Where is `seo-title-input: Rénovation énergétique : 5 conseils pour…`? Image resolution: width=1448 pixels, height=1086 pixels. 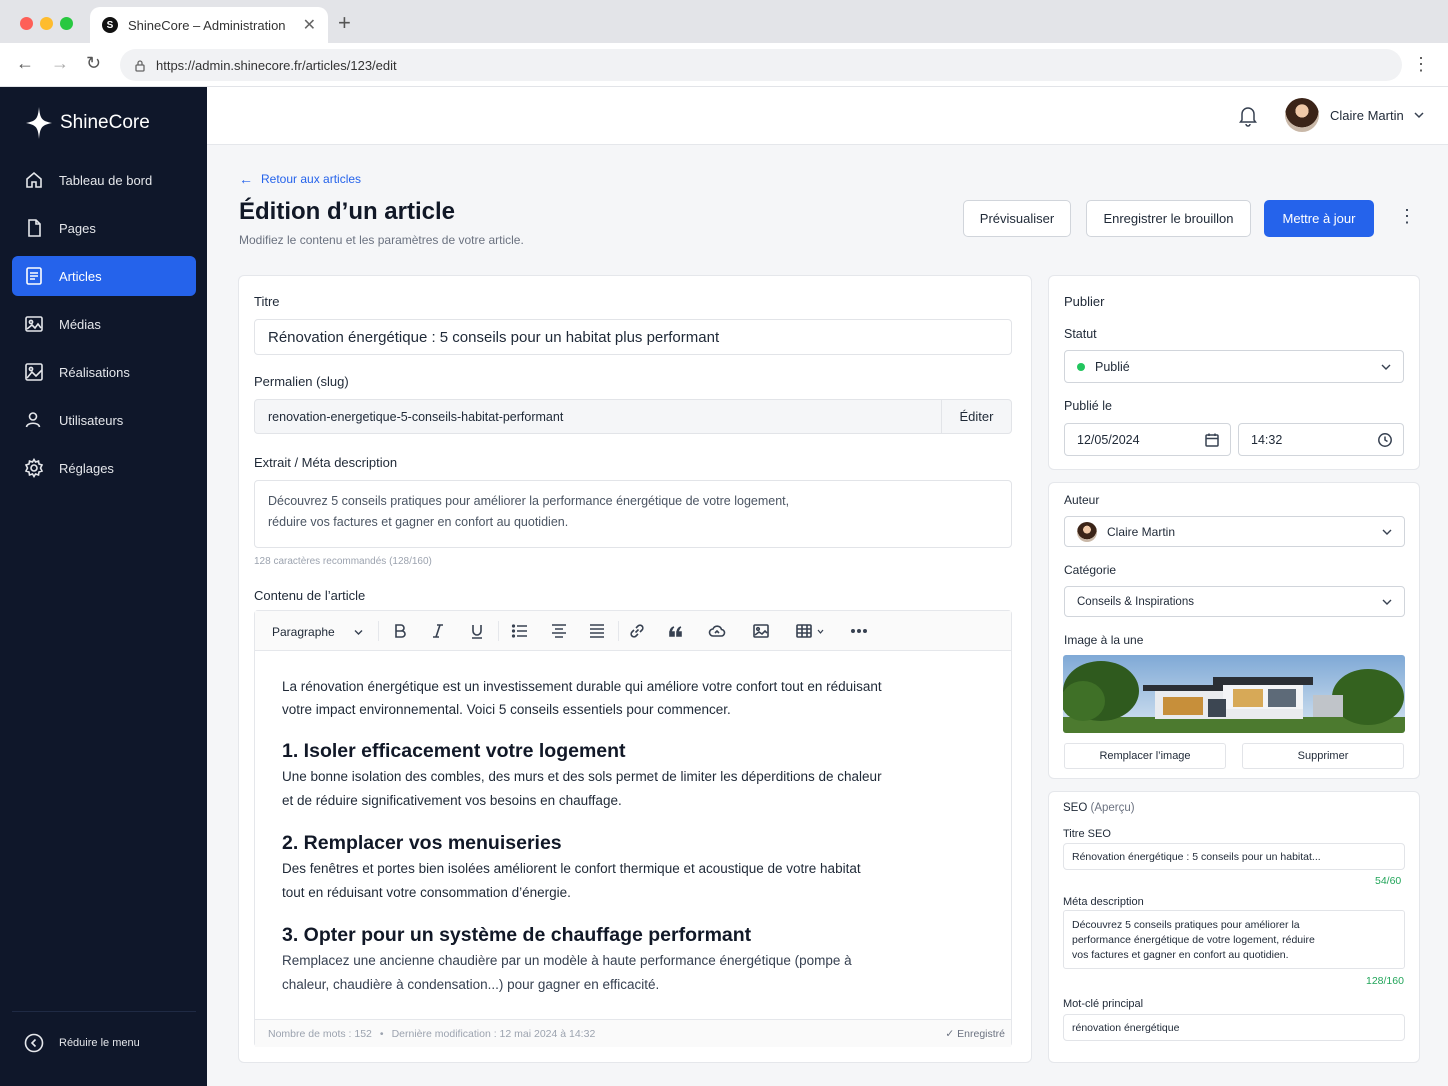 seo-title-input: Rénovation énergétique : 5 conseils pour… is located at coordinates (1234, 856).